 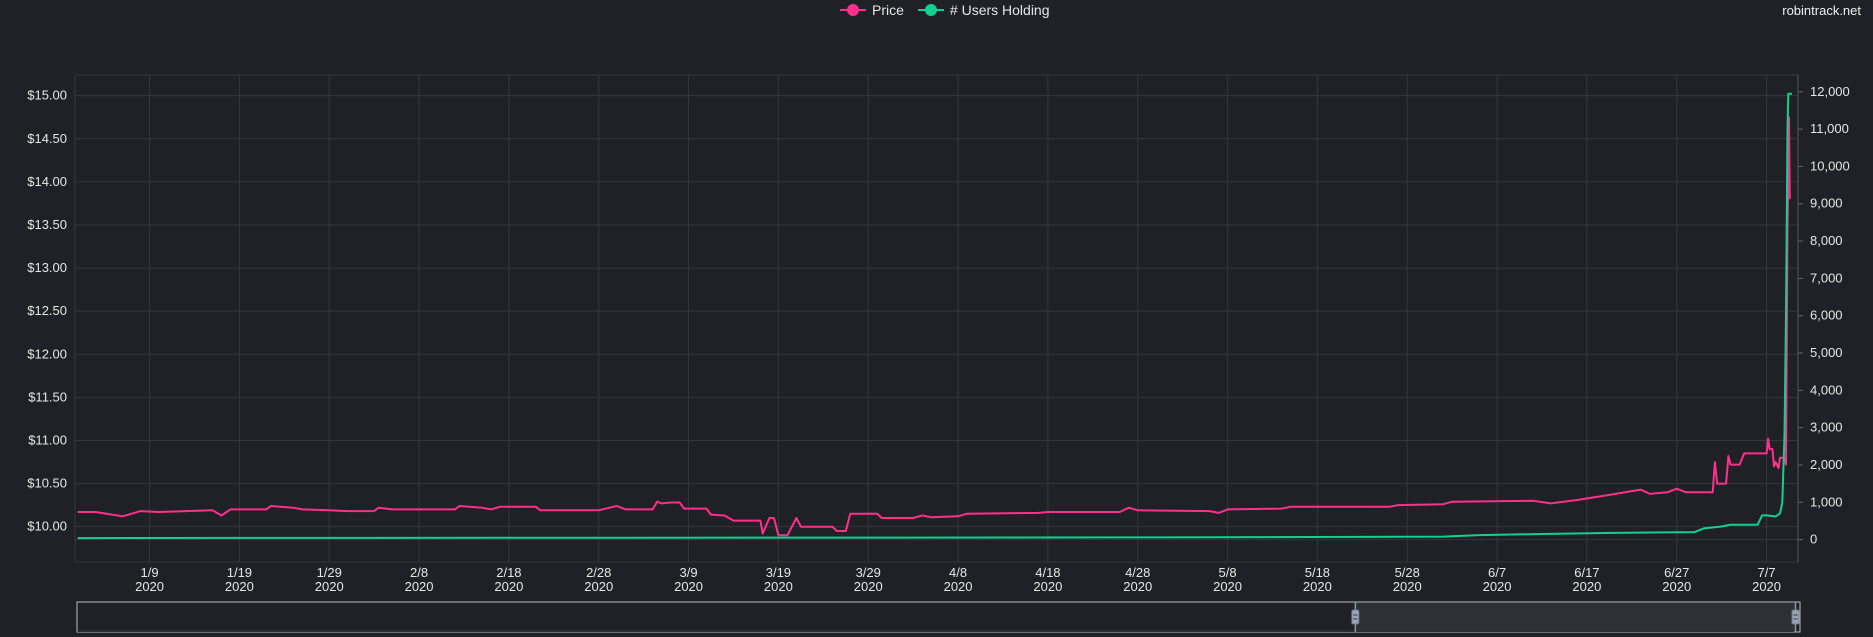 I want to click on x-tick-label: 6/27, so click(x=1676, y=572).